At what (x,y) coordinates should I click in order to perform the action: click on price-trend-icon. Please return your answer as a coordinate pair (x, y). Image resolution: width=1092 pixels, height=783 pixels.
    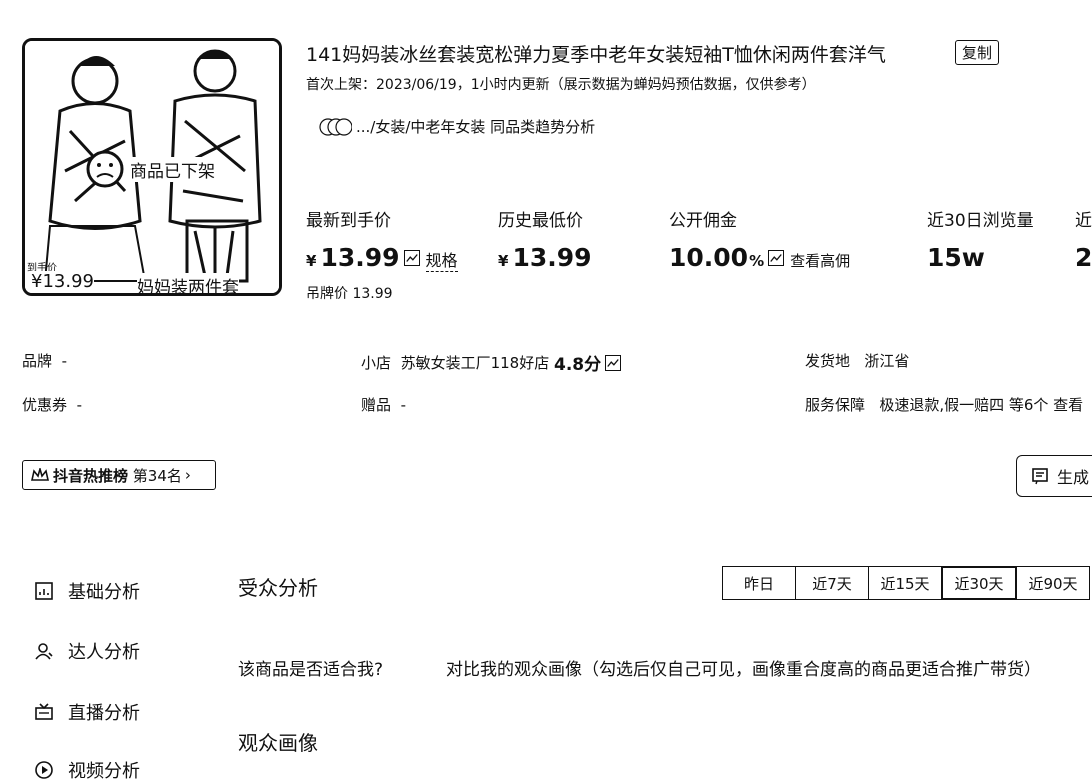
    Looking at the image, I should click on (411, 258).